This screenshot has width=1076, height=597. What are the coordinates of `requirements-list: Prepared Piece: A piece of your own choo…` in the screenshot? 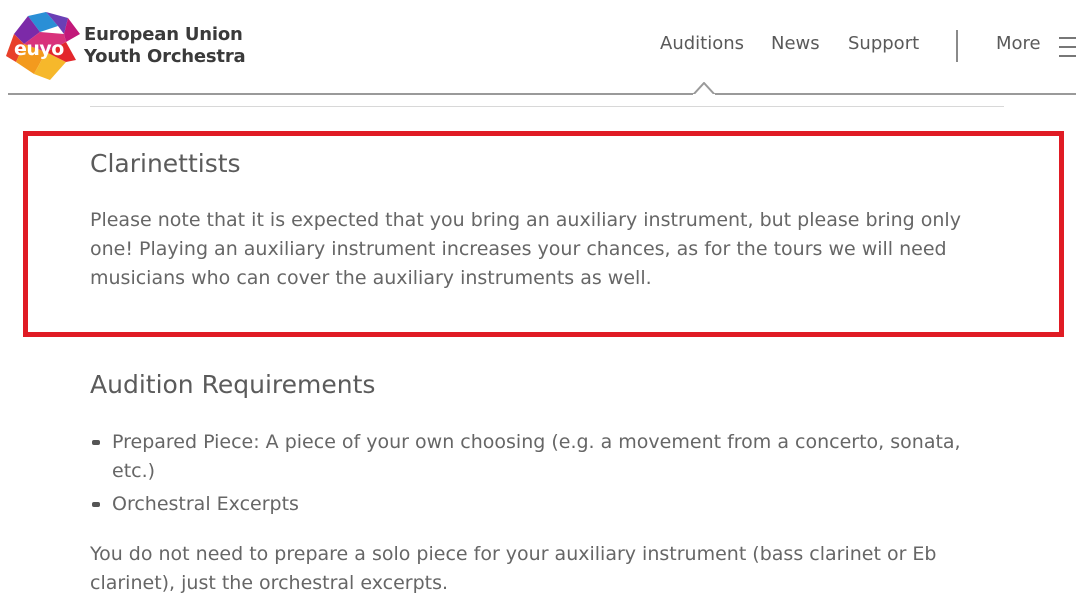 It's located at (545, 475).